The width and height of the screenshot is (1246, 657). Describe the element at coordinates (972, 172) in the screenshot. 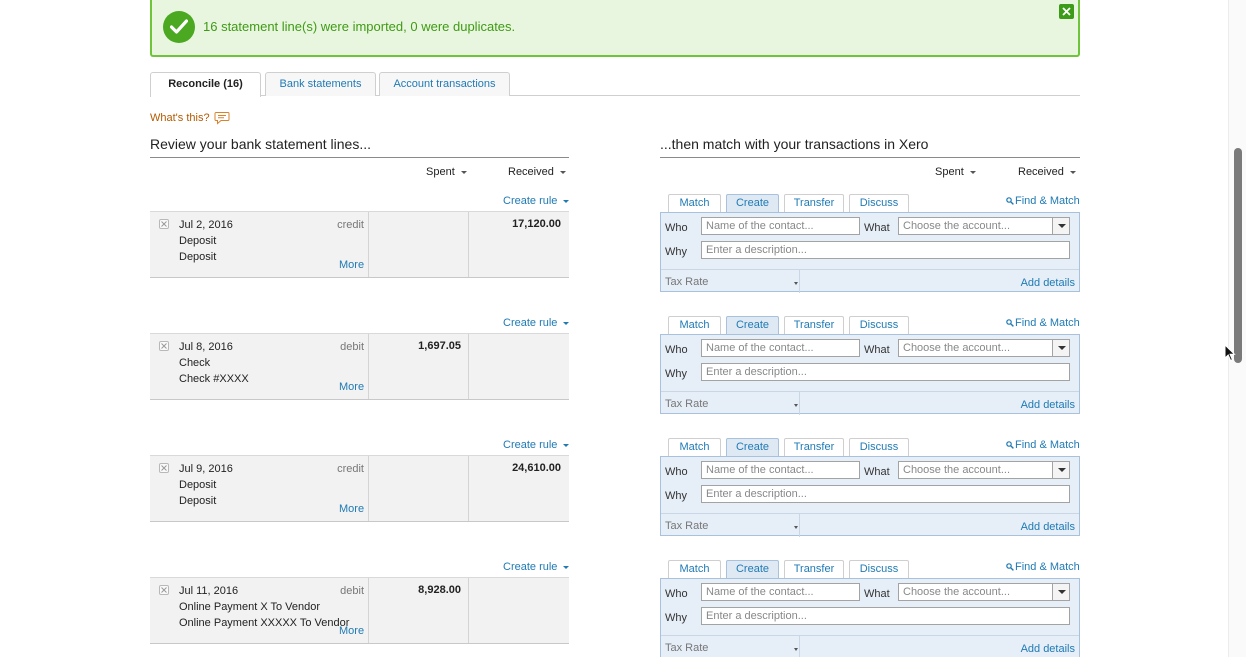

I see `sort-caret-icon` at that location.